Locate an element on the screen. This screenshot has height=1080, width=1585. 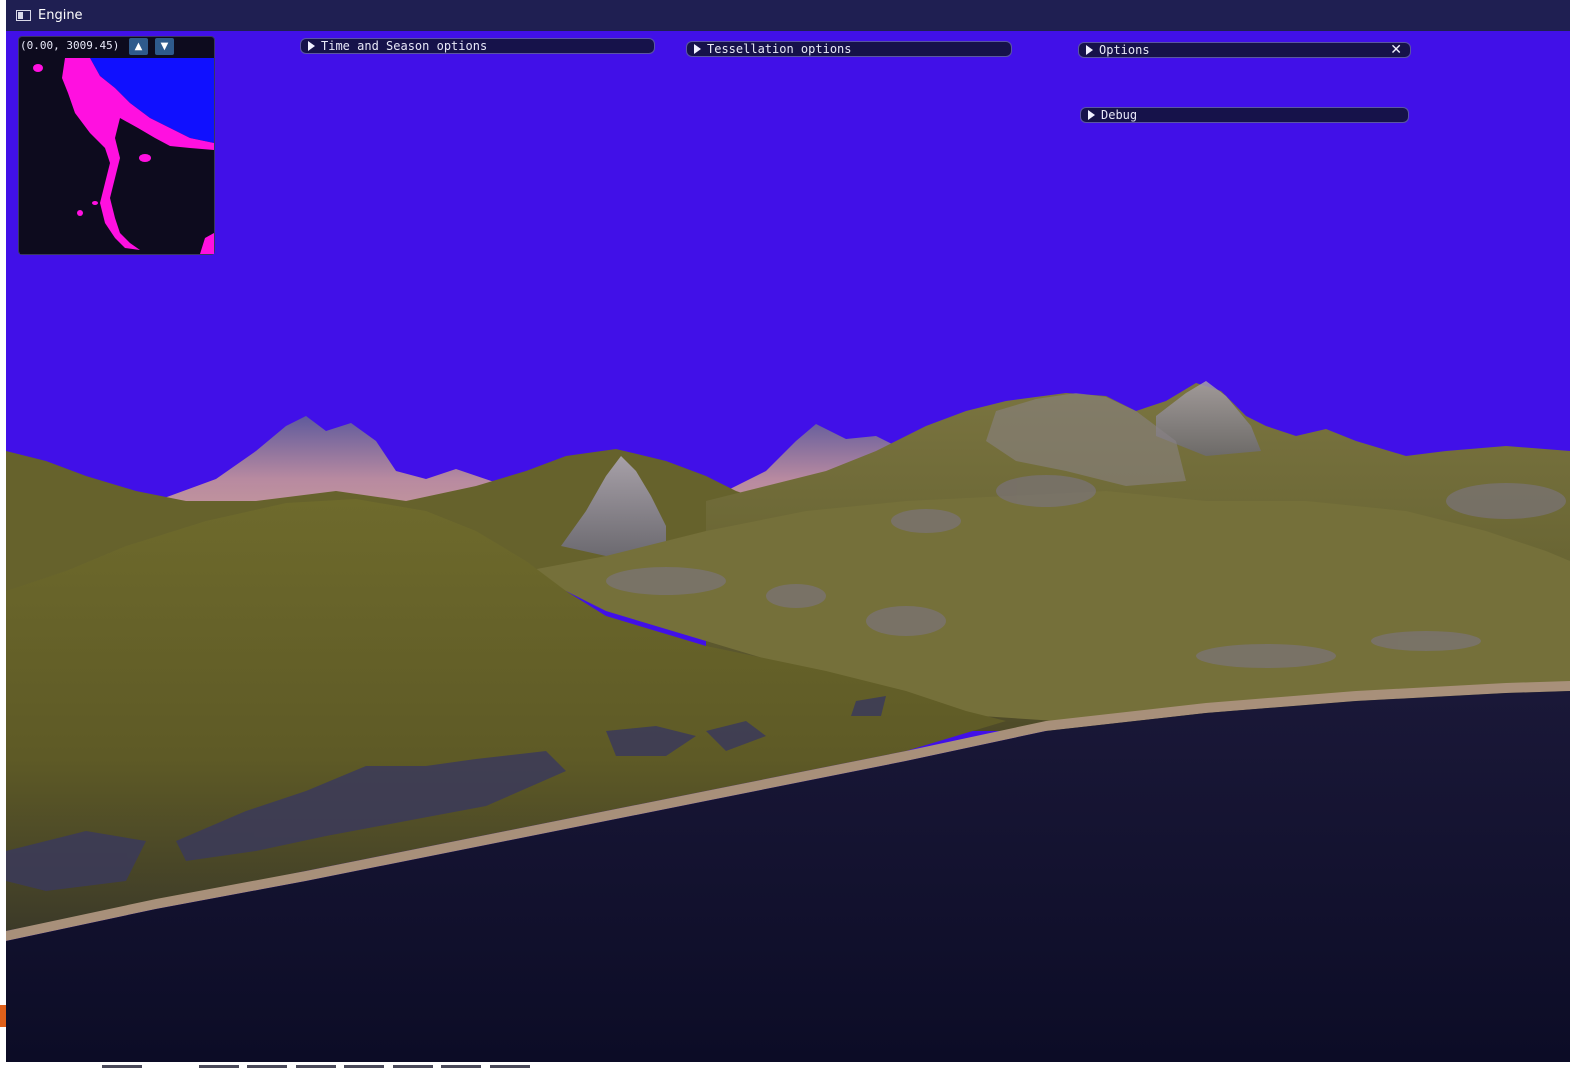
debug-header: Debug is located at coordinates (1244, 115).